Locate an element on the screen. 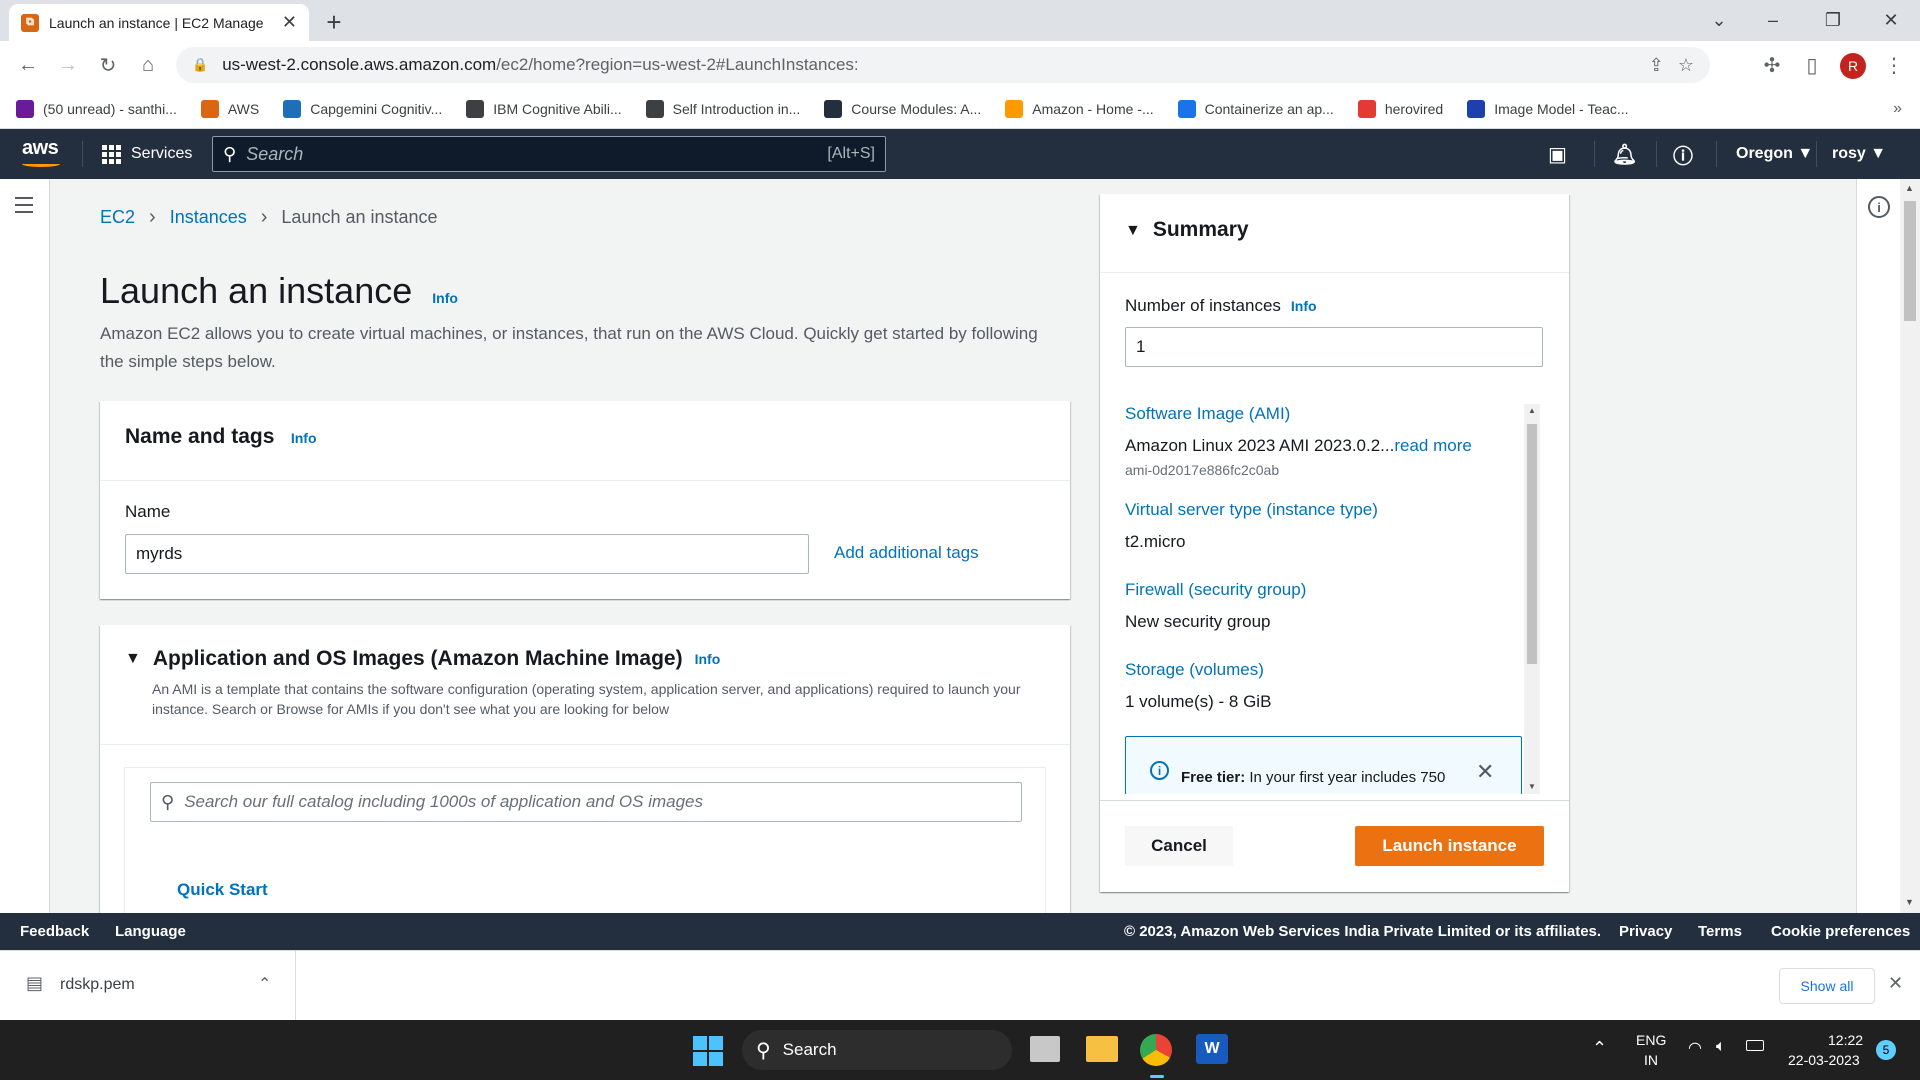 This screenshot has height=1080, width=1920. feedback-link: Feedback is located at coordinates (54, 931).